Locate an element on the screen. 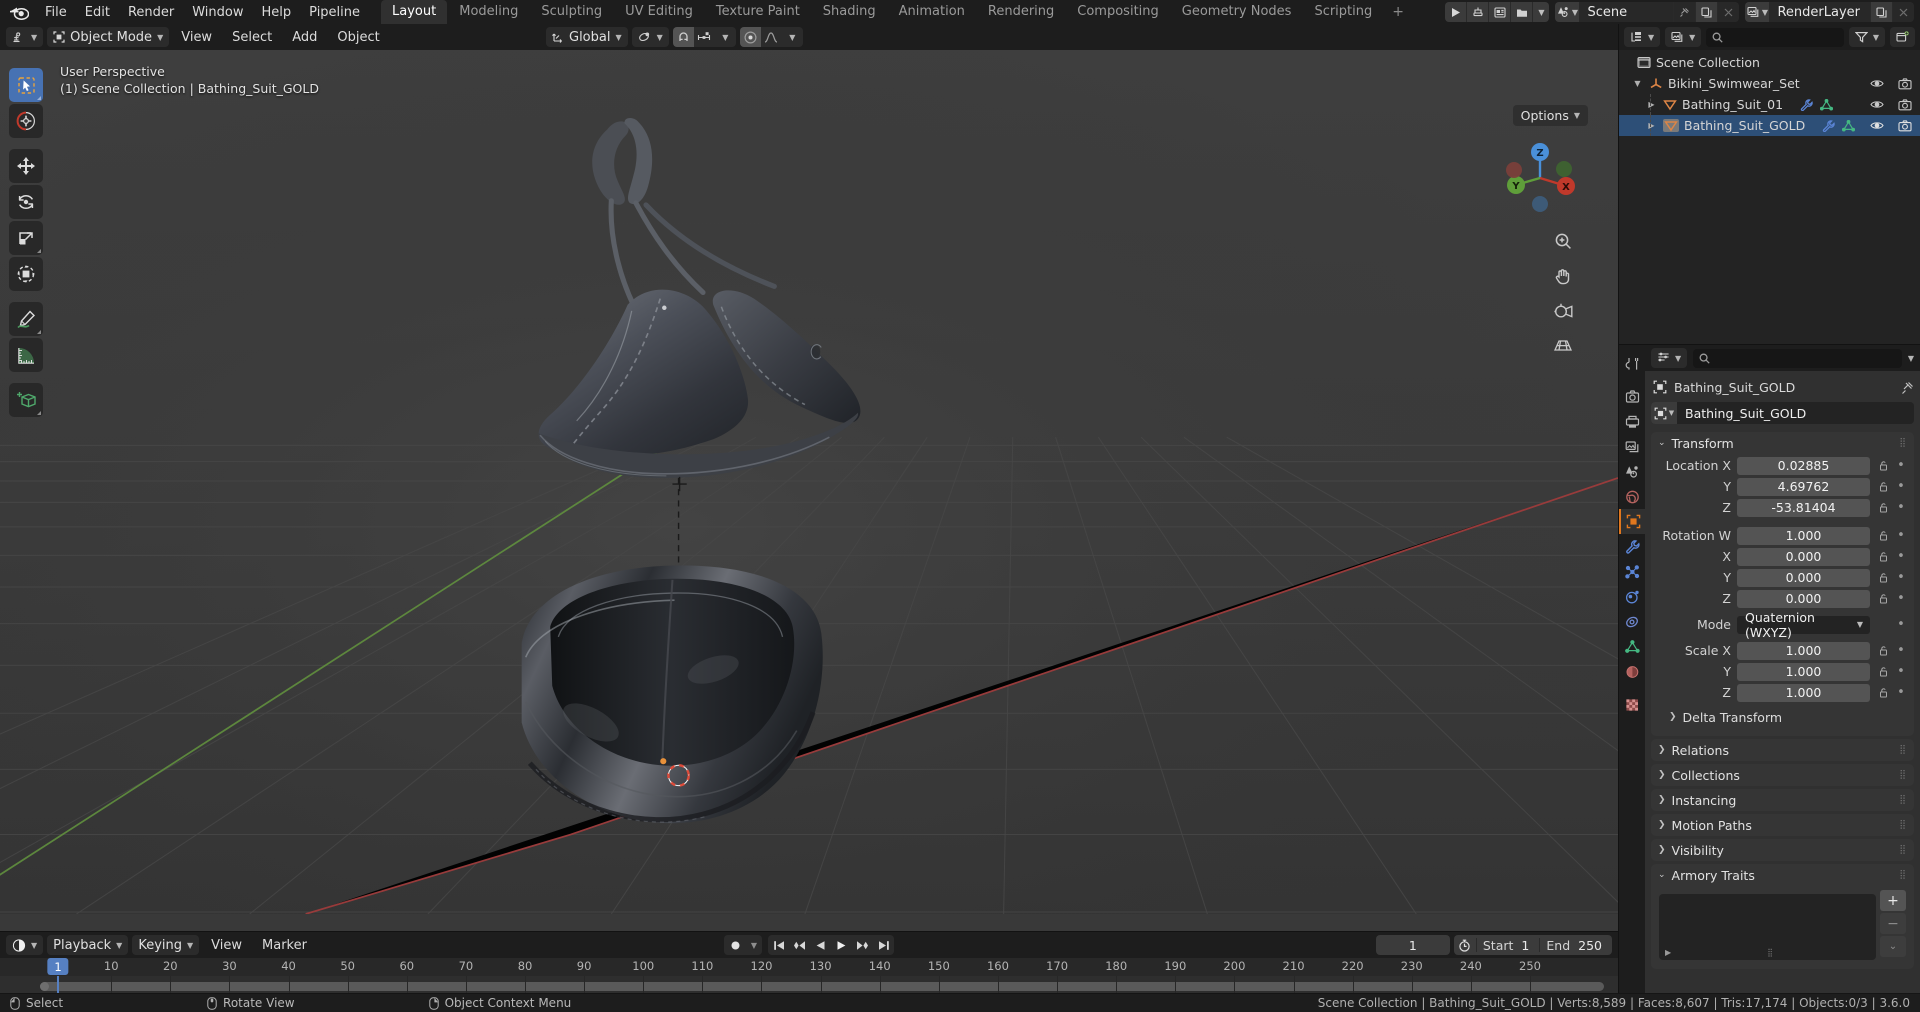 The image size is (1920, 1012). tab-geometry-nodes: Geometry Nodes is located at coordinates (1237, 12).